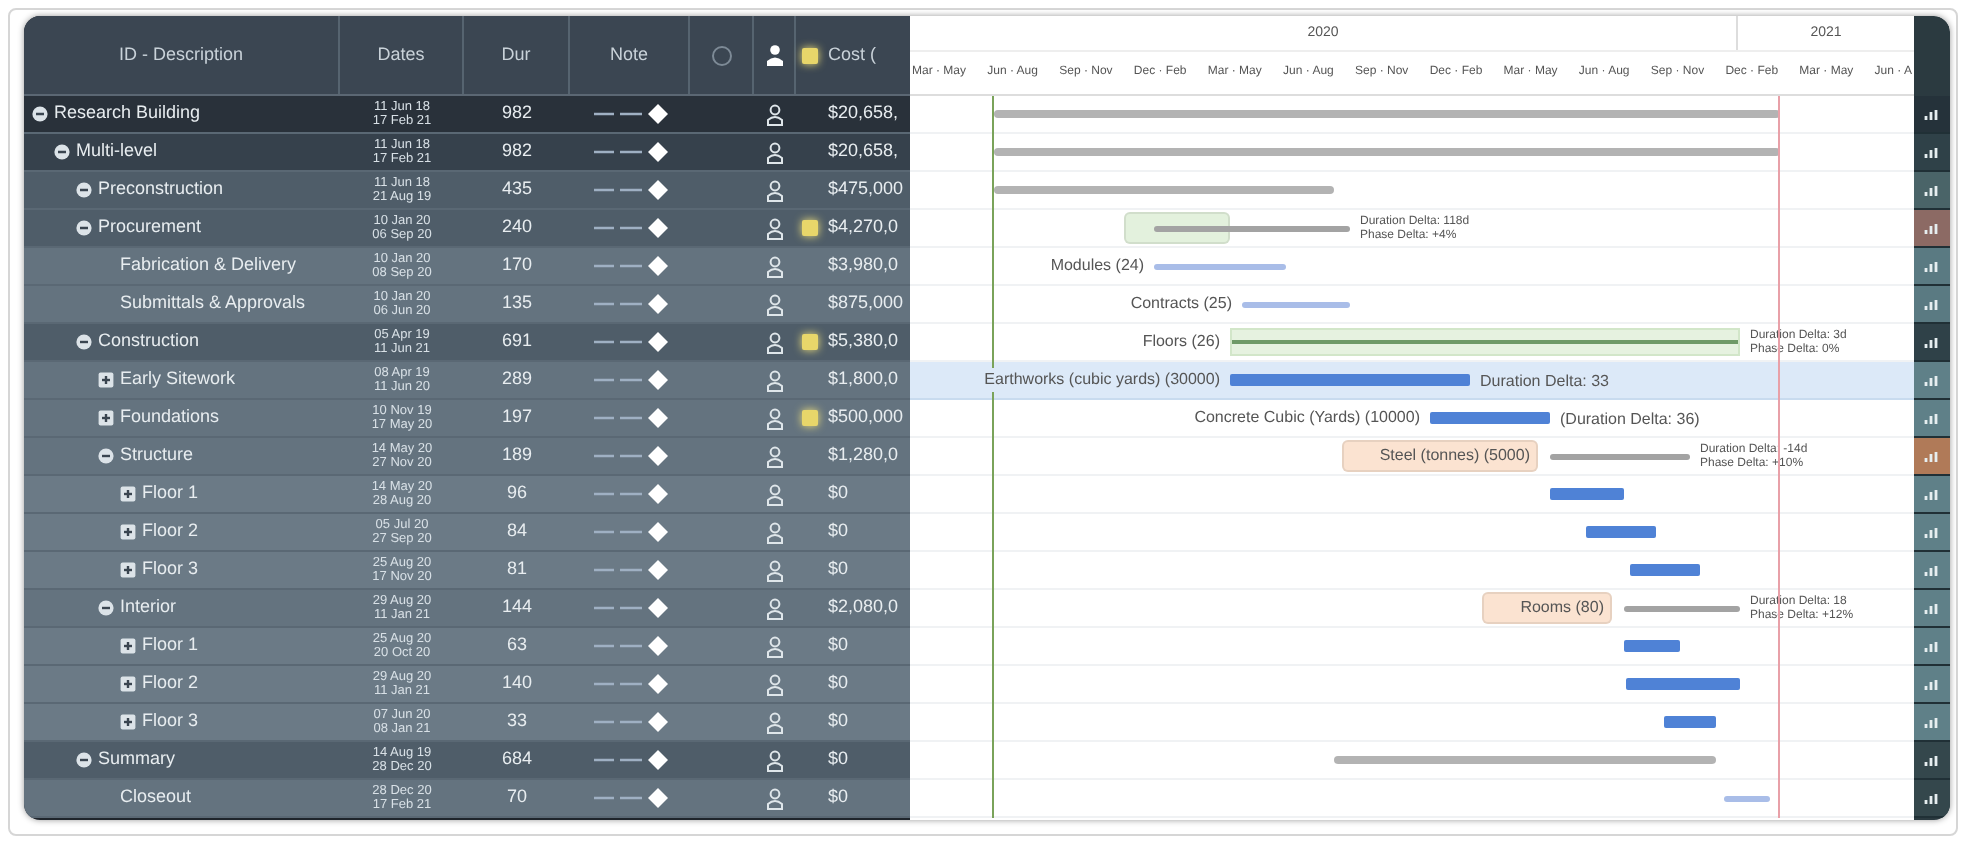 This screenshot has height=852, width=1970. Describe the element at coordinates (517, 55) in the screenshot. I see `column-header: Dur` at that location.